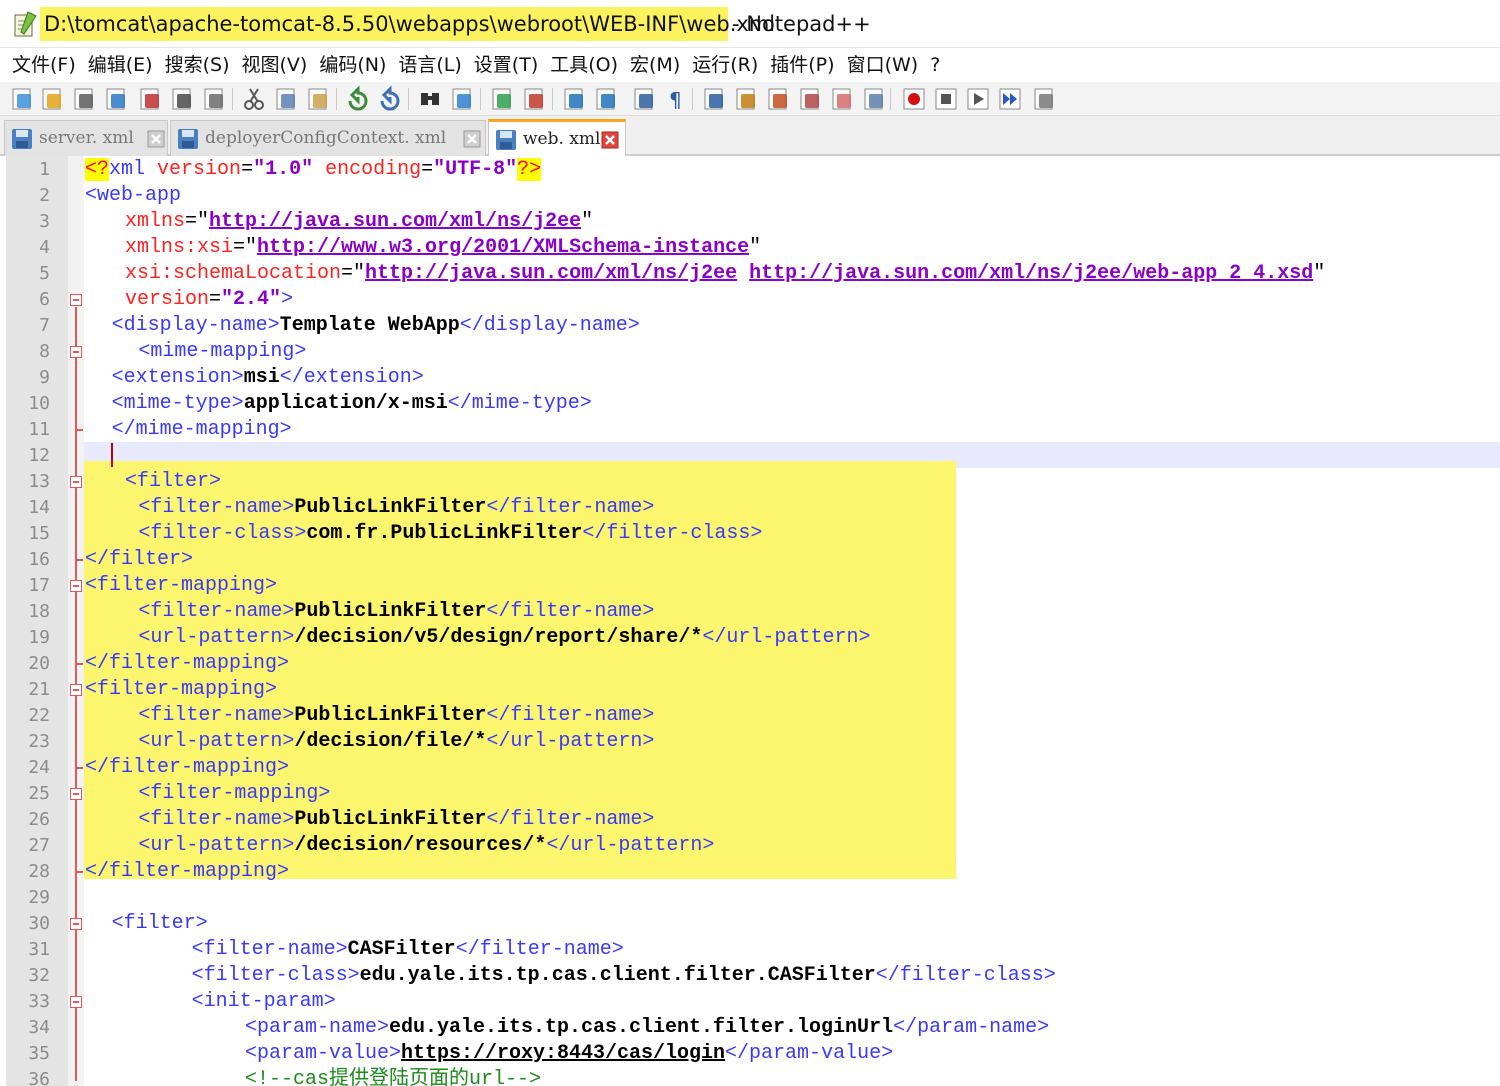 This screenshot has height=1086, width=1500. I want to click on code-line: 13 <filter>, so click(750, 482).